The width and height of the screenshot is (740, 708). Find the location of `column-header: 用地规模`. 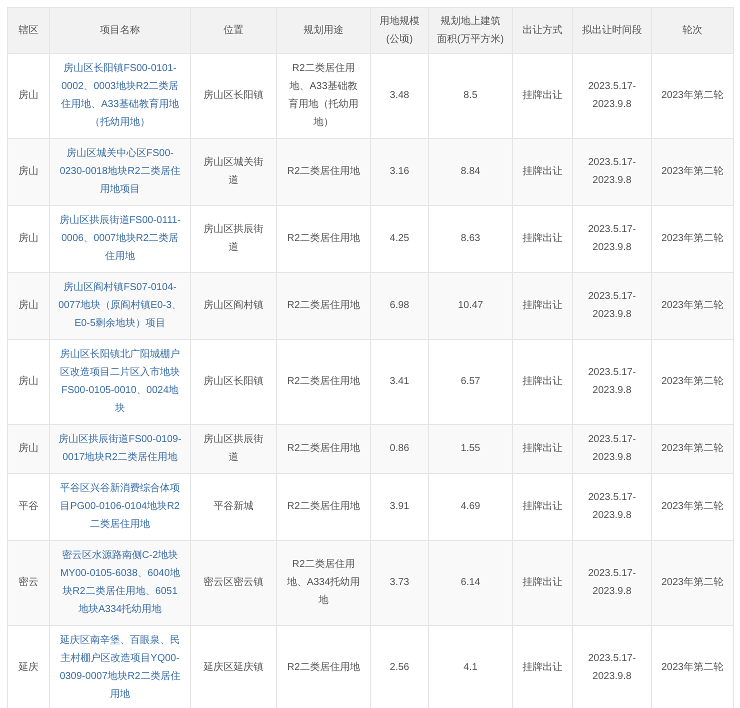

column-header: 用地规模 is located at coordinates (399, 21).